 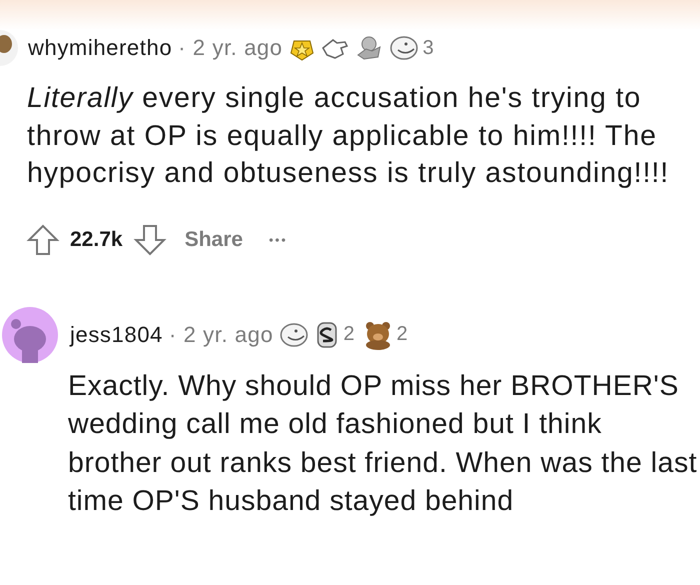 What do you see at coordinates (149, 239) in the screenshot?
I see `downvote-icon` at bounding box center [149, 239].